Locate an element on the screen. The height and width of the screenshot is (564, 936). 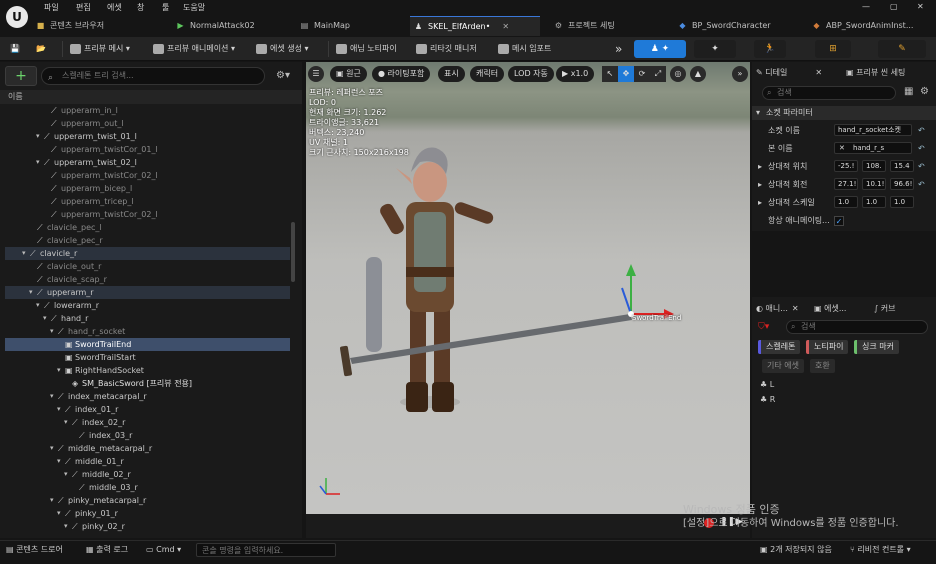
world-local-icon: ◎ is located at coordinates (678, 74).